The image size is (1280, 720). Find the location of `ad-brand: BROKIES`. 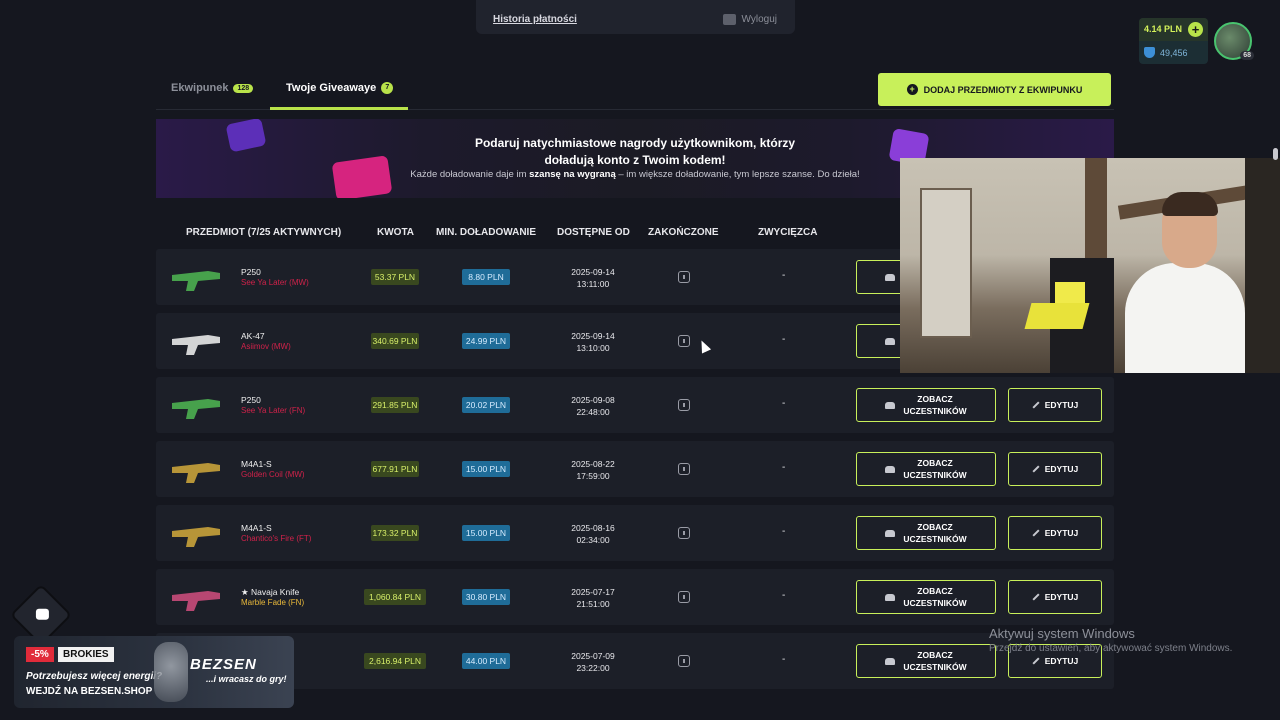

ad-brand: BROKIES is located at coordinates (86, 654).